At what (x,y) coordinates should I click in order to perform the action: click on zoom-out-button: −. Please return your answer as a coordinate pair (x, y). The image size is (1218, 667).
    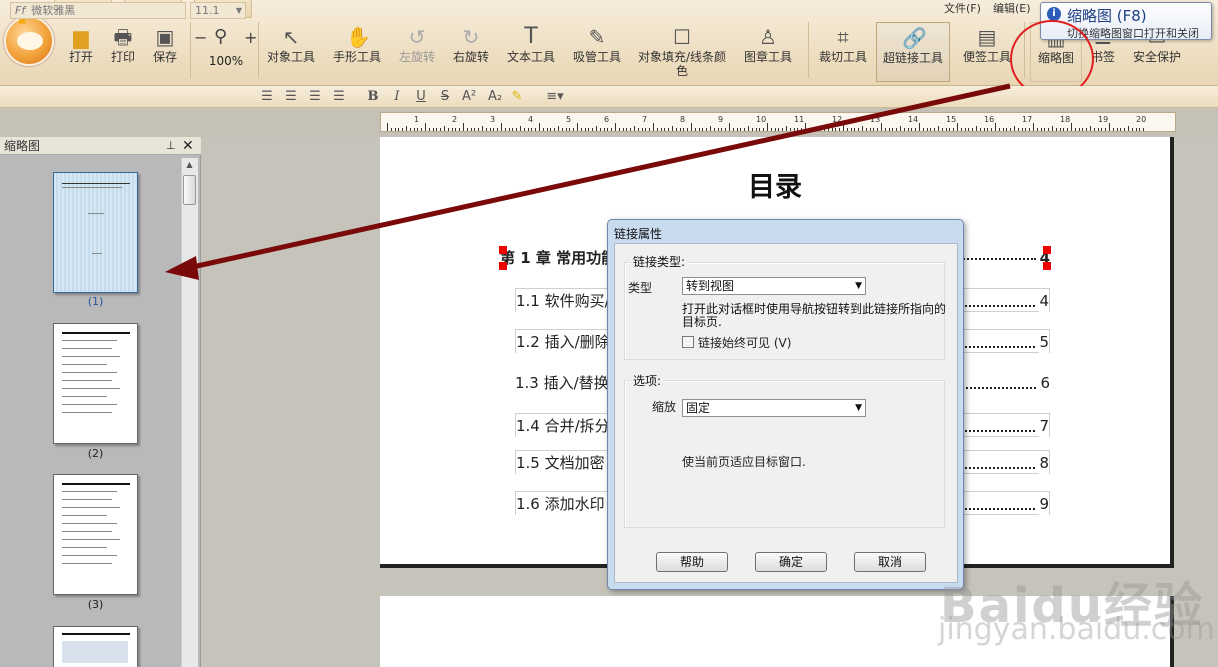
    Looking at the image, I should click on (201, 37).